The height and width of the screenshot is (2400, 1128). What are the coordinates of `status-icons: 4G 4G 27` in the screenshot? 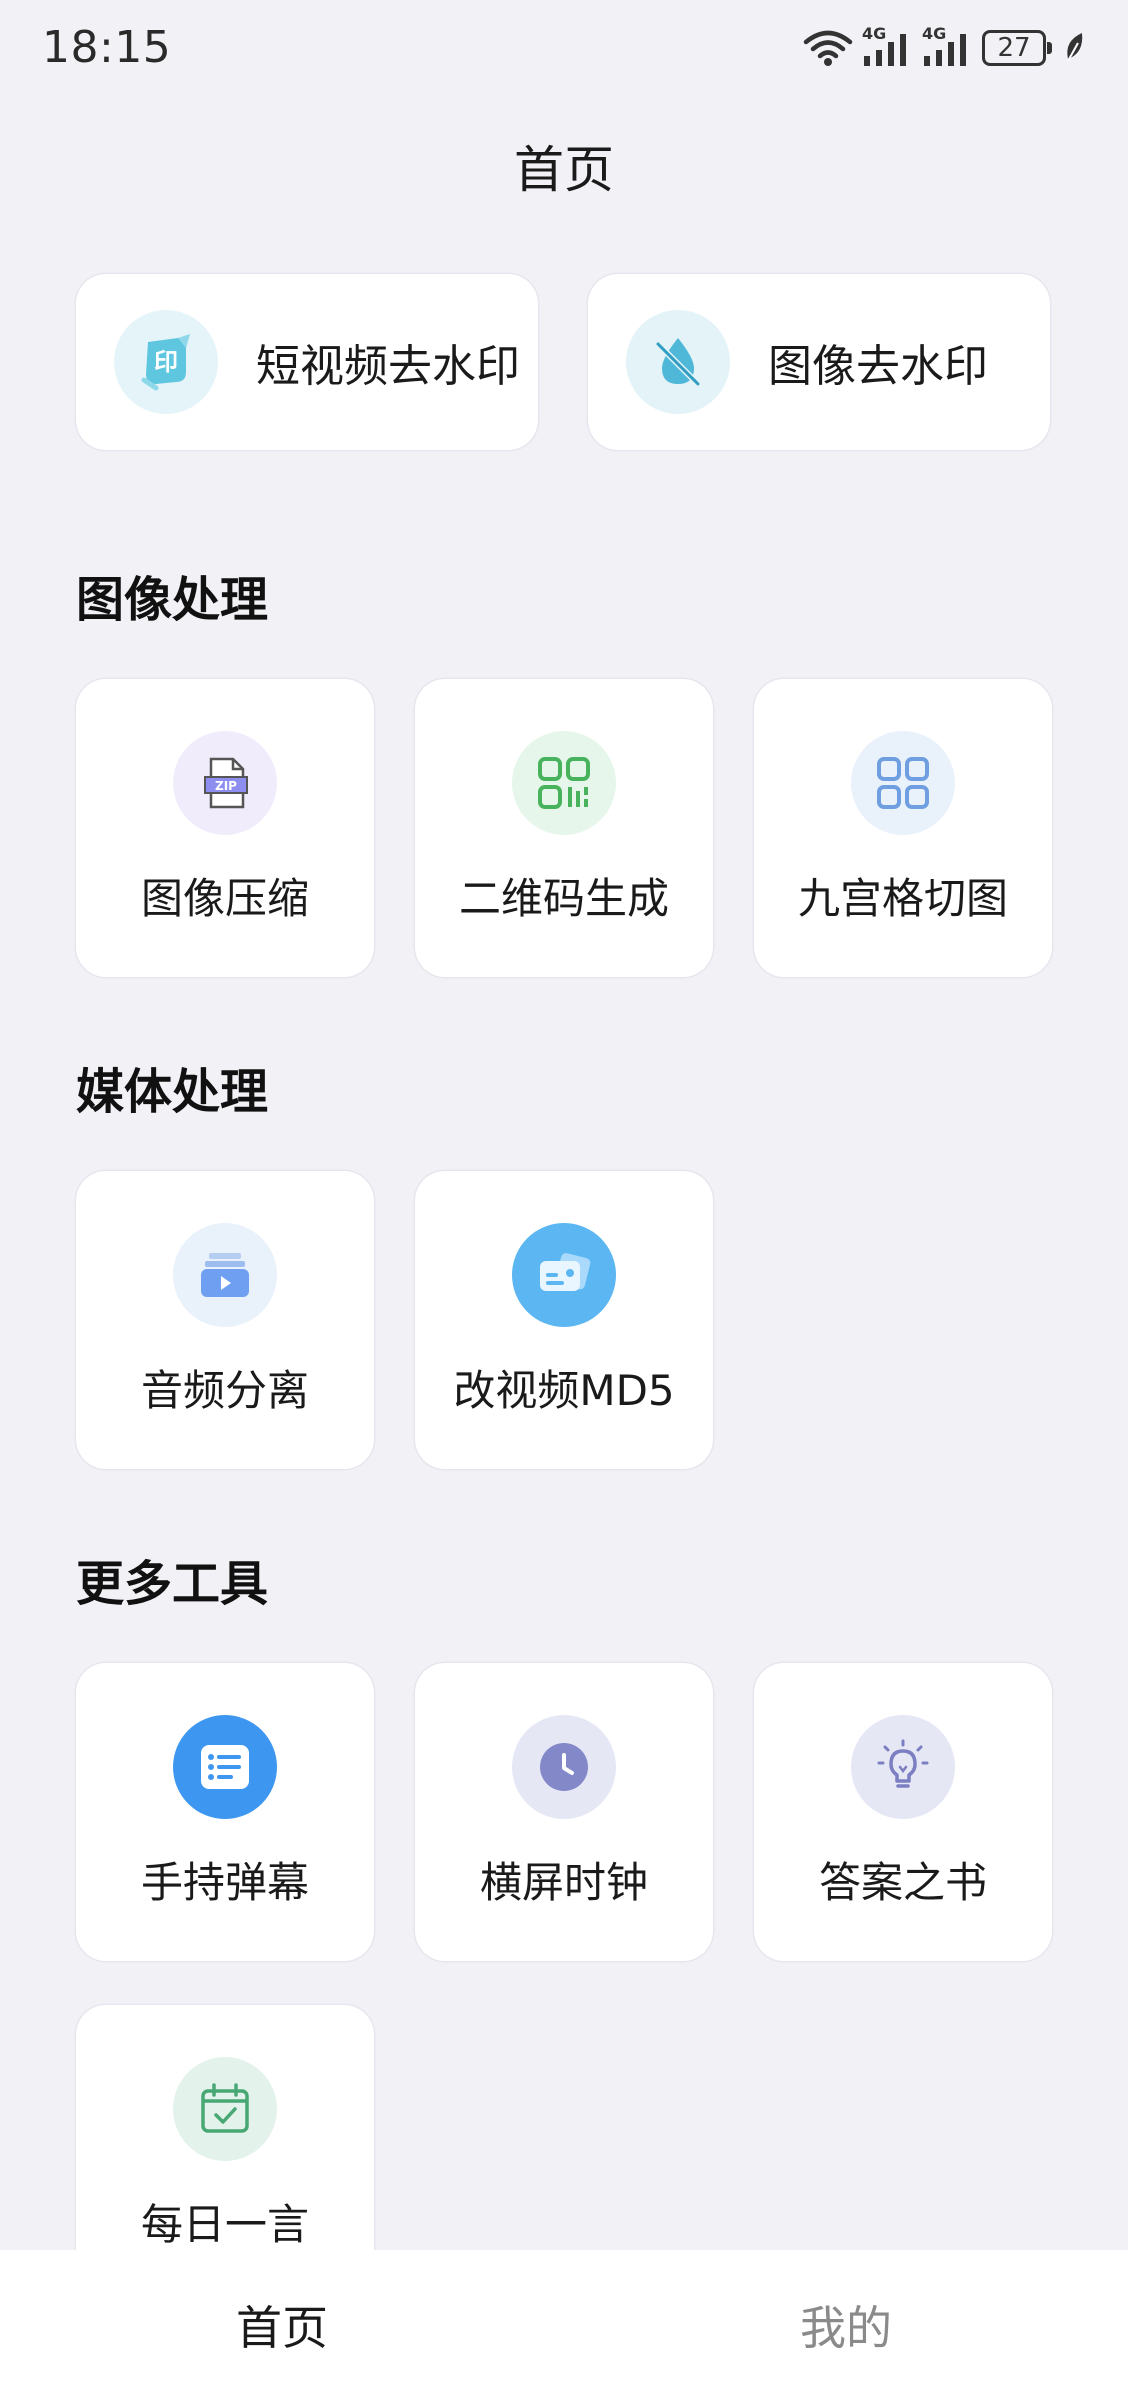 It's located at (945, 46).